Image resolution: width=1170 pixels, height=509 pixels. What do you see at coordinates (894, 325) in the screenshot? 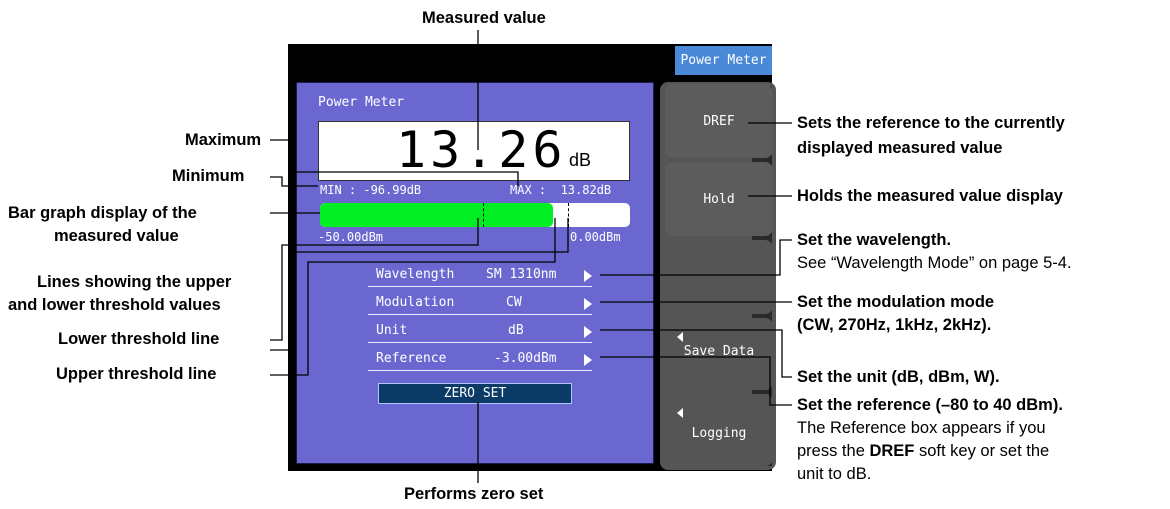
I see `callout-modulation-2: (CW, 270Hz, 1kHz, 2kHz).` at bounding box center [894, 325].